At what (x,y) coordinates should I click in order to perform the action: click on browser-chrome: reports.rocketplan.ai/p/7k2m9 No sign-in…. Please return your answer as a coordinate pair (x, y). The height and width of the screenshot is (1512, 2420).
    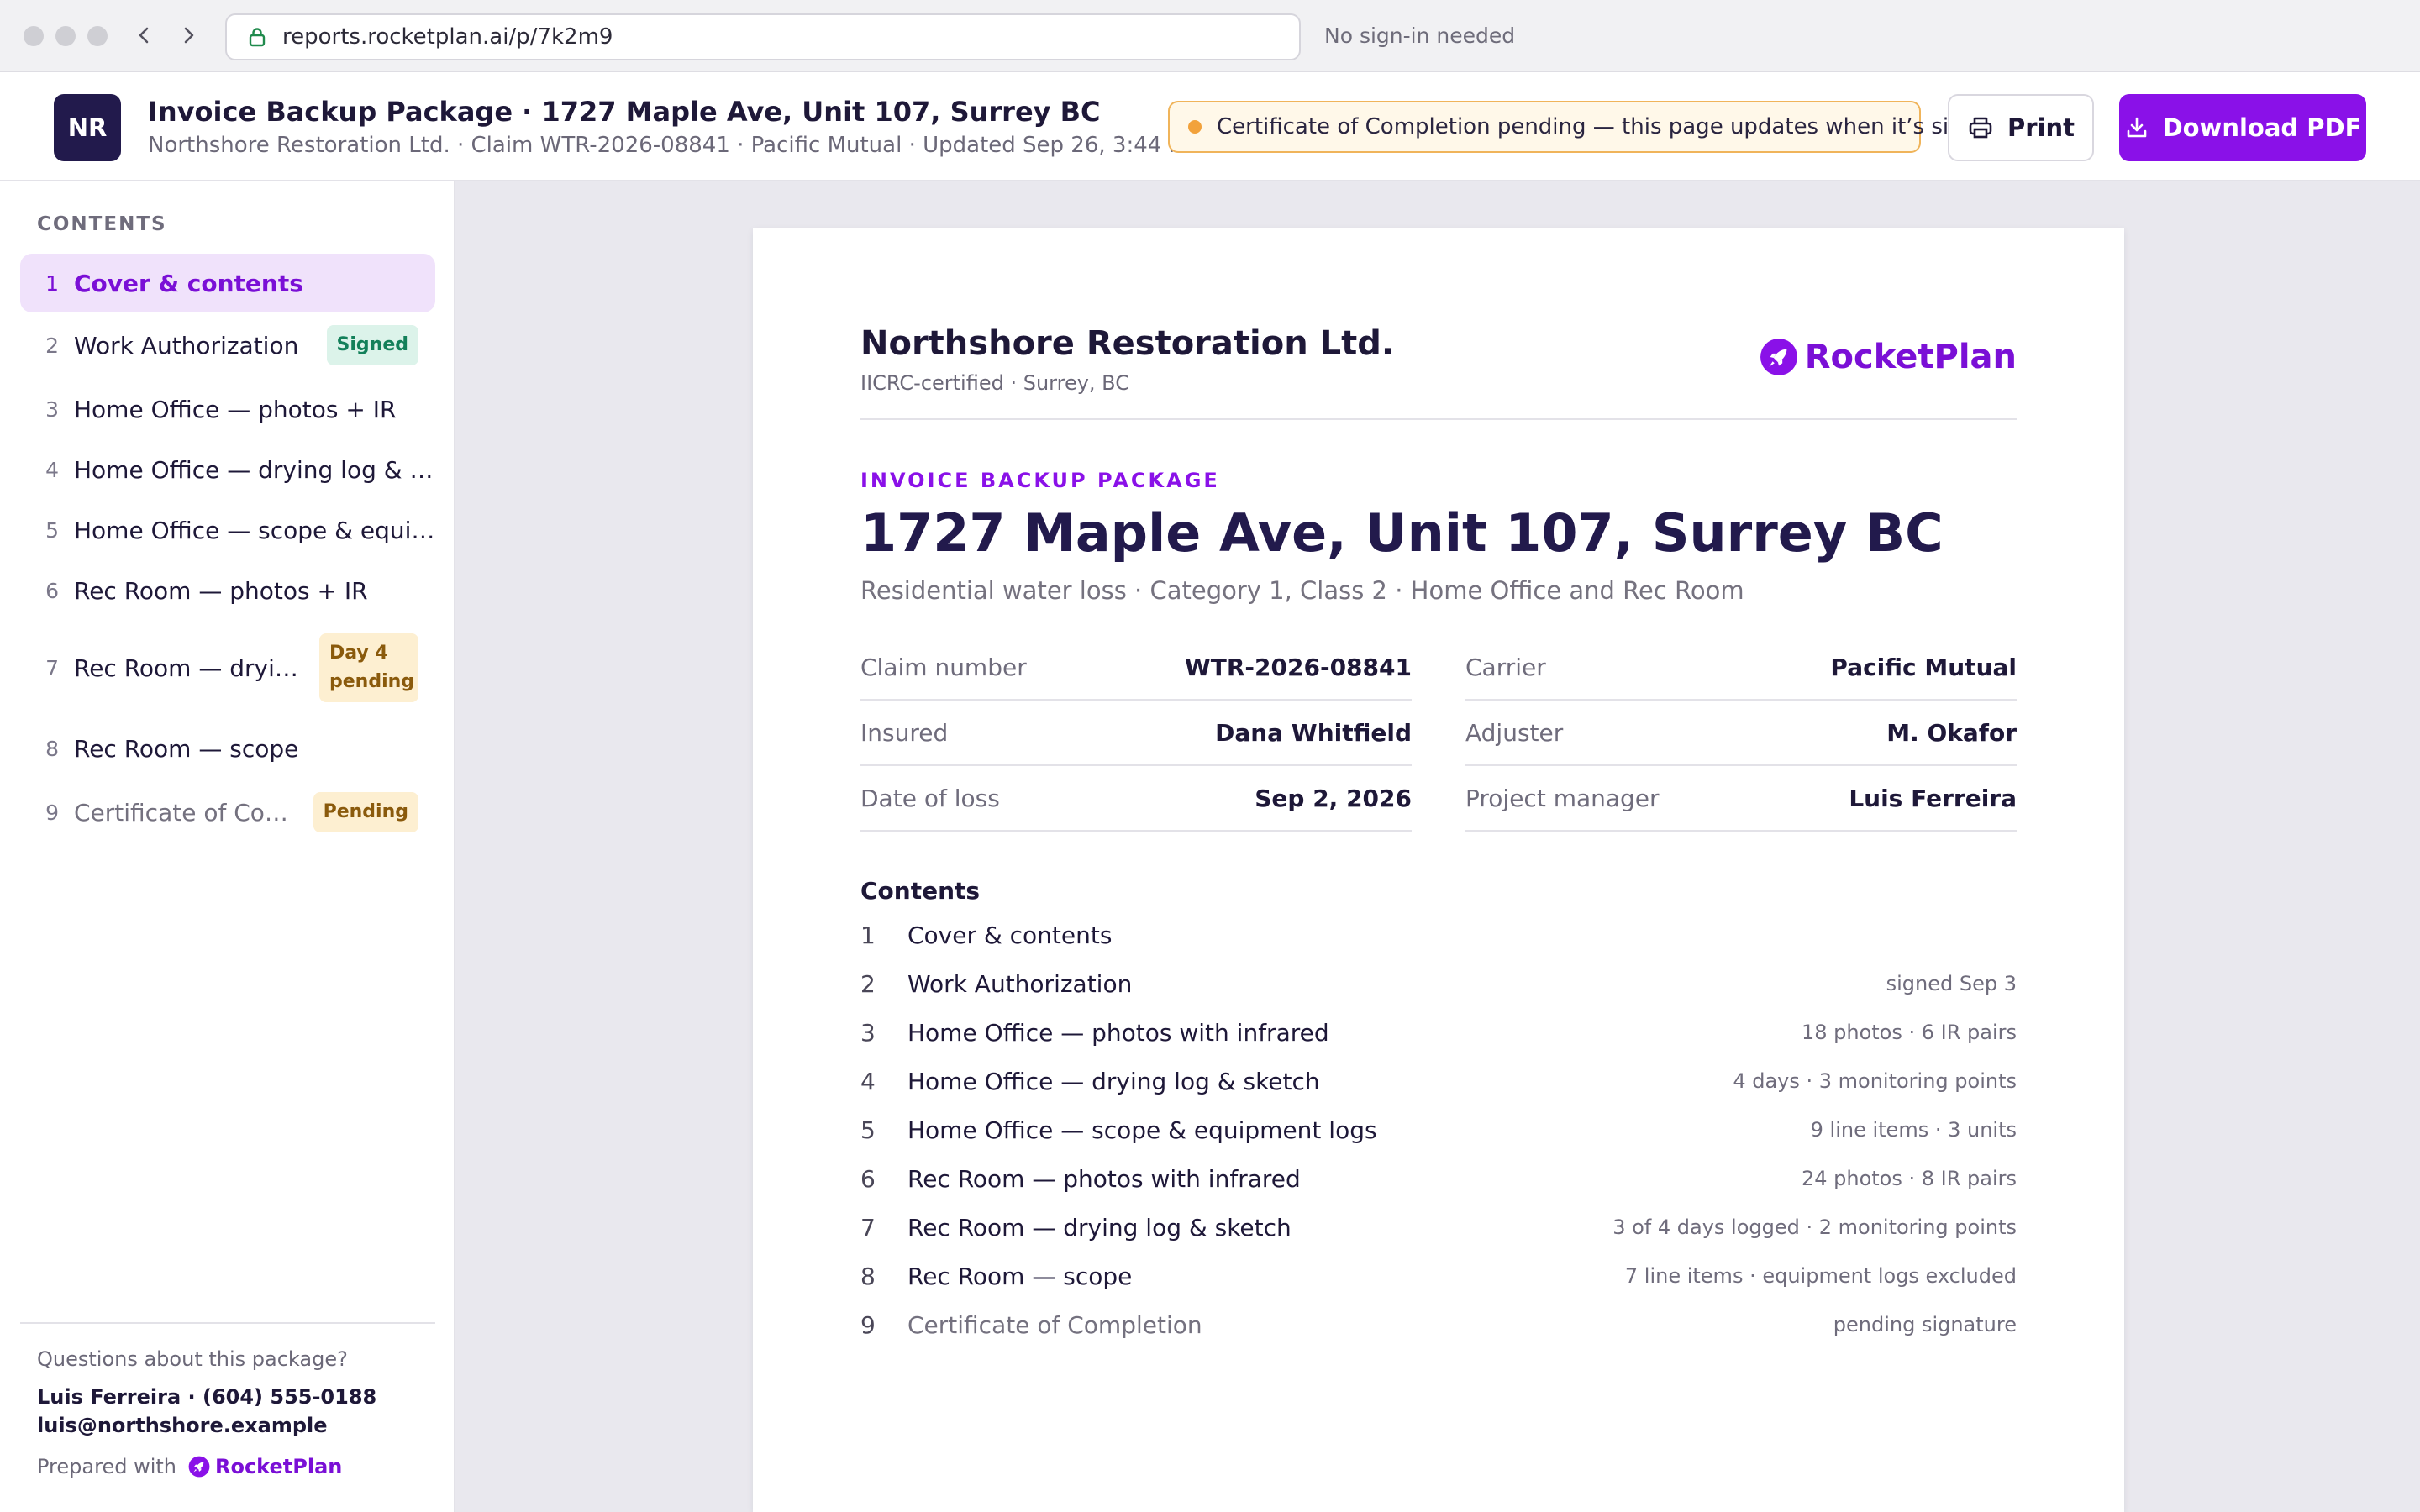
    Looking at the image, I should click on (1210, 36).